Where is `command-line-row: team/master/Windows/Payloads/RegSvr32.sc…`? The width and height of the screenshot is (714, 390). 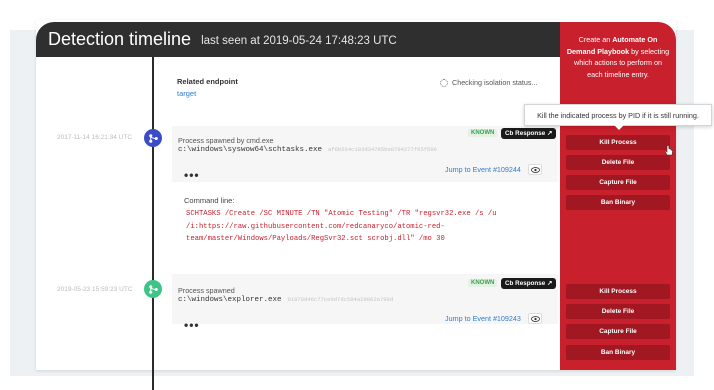
command-line-row: team/master/Windows/Payloads/RegSvr32.sc… is located at coordinates (315, 239).